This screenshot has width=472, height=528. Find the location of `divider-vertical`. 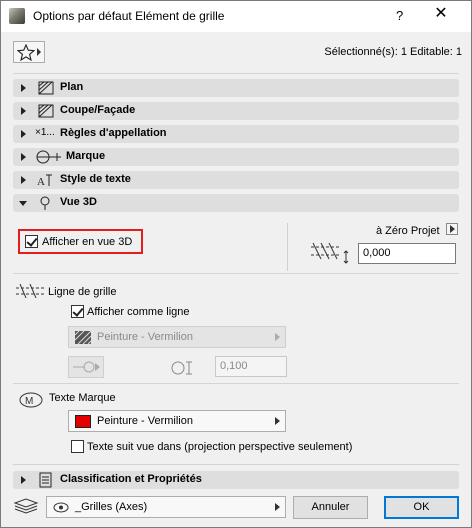

divider-vertical is located at coordinates (287, 247).